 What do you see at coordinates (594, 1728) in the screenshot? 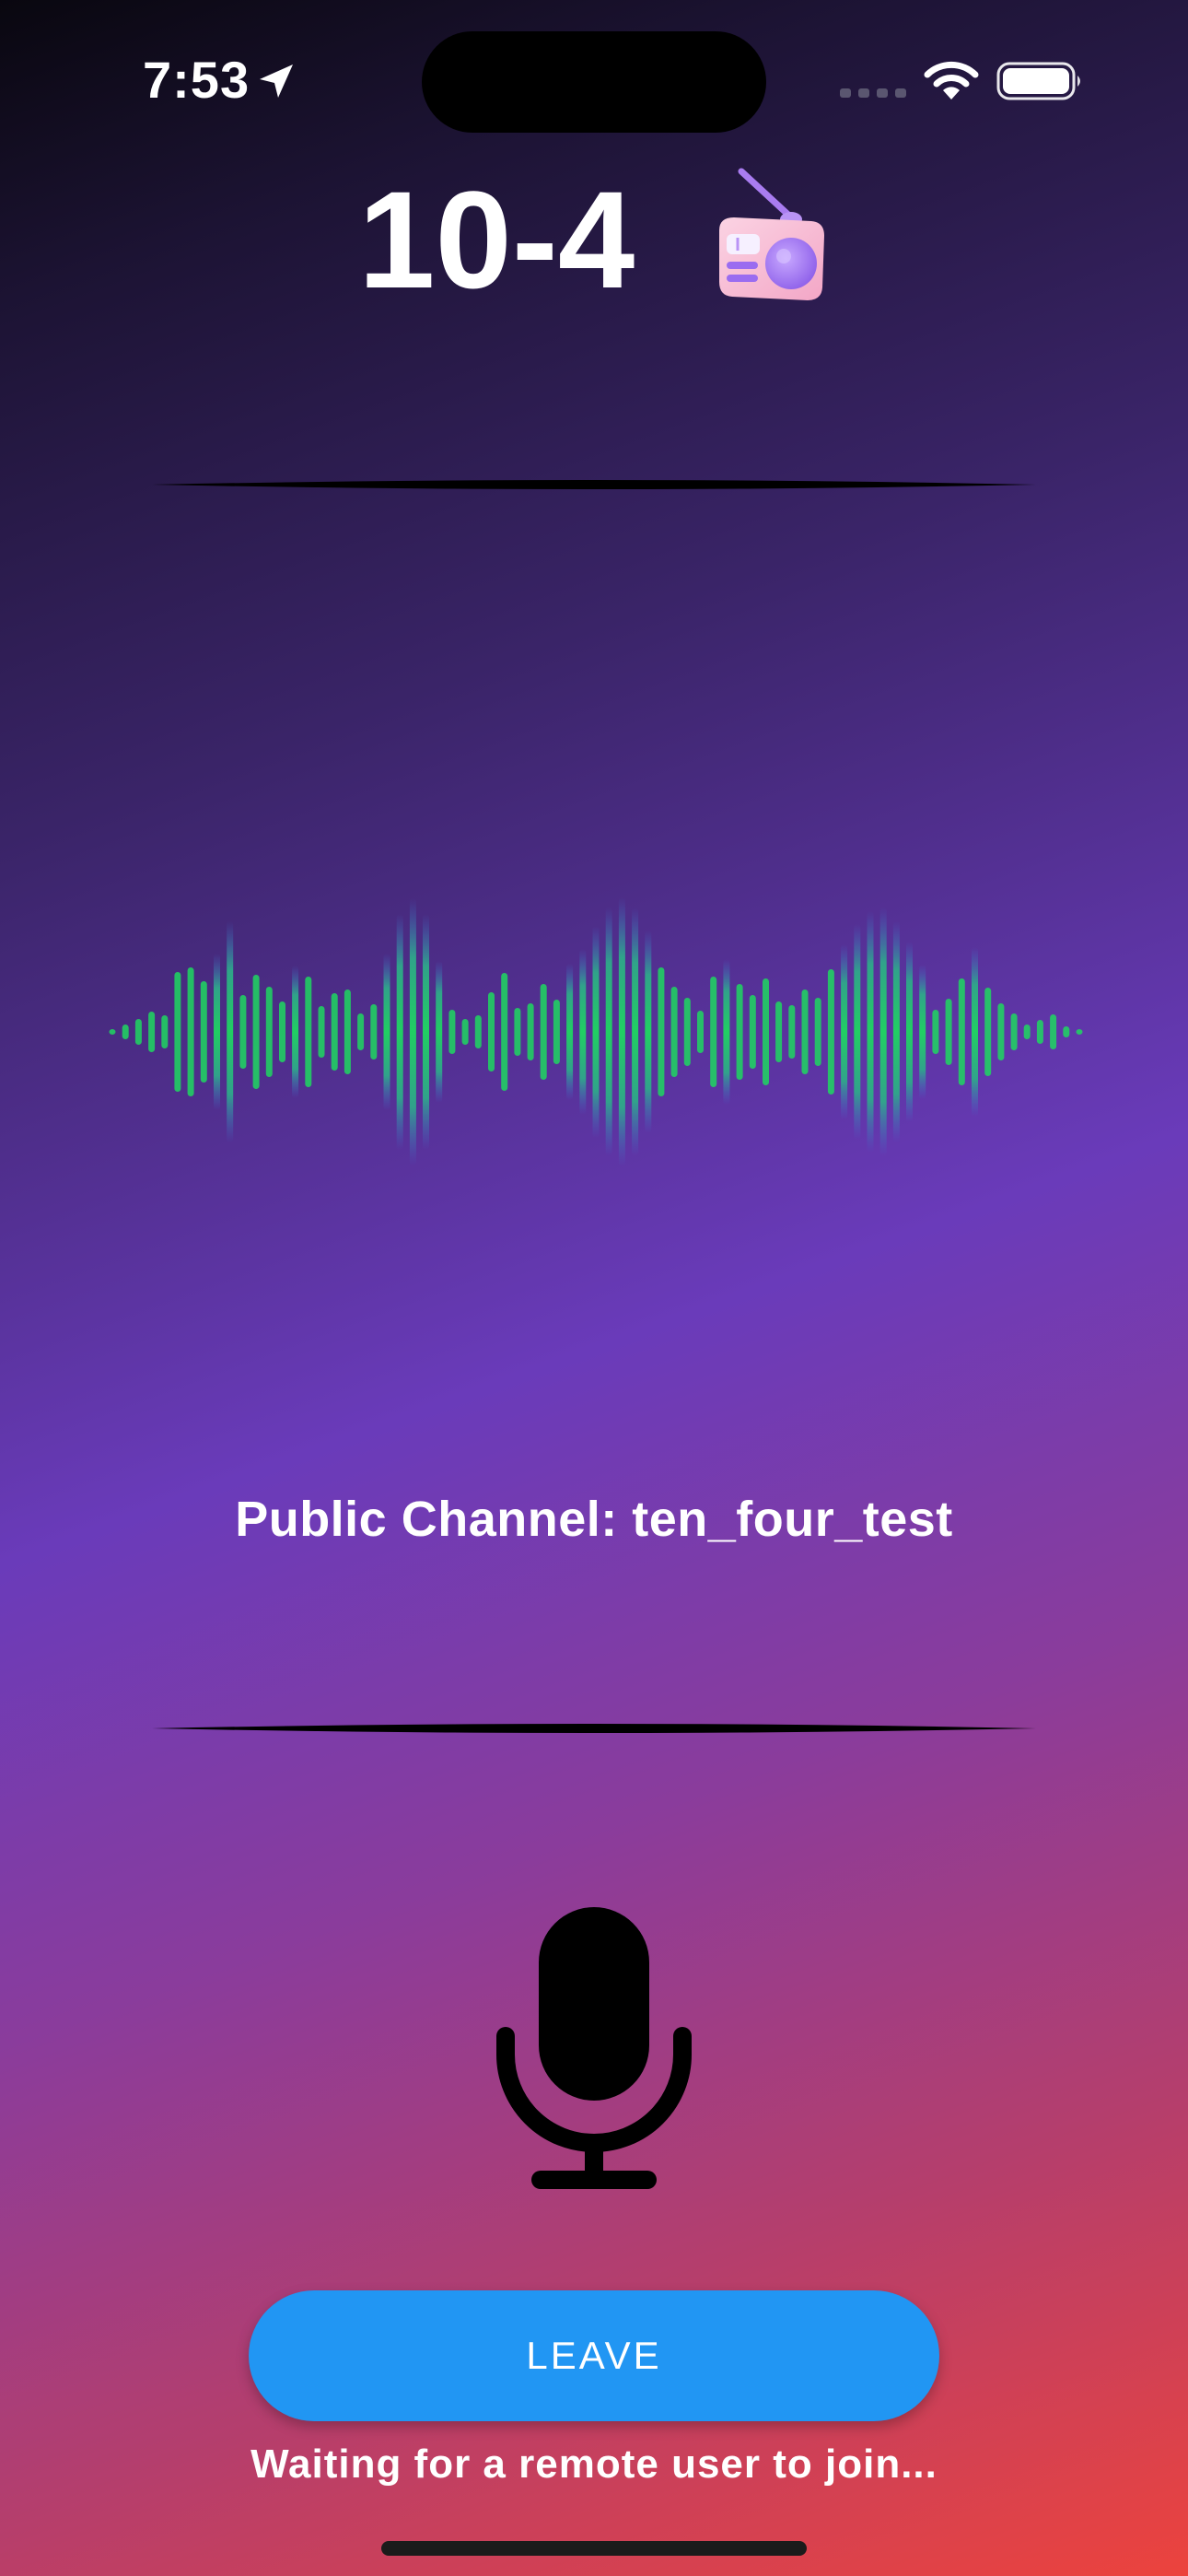
I see `divider-bottom` at bounding box center [594, 1728].